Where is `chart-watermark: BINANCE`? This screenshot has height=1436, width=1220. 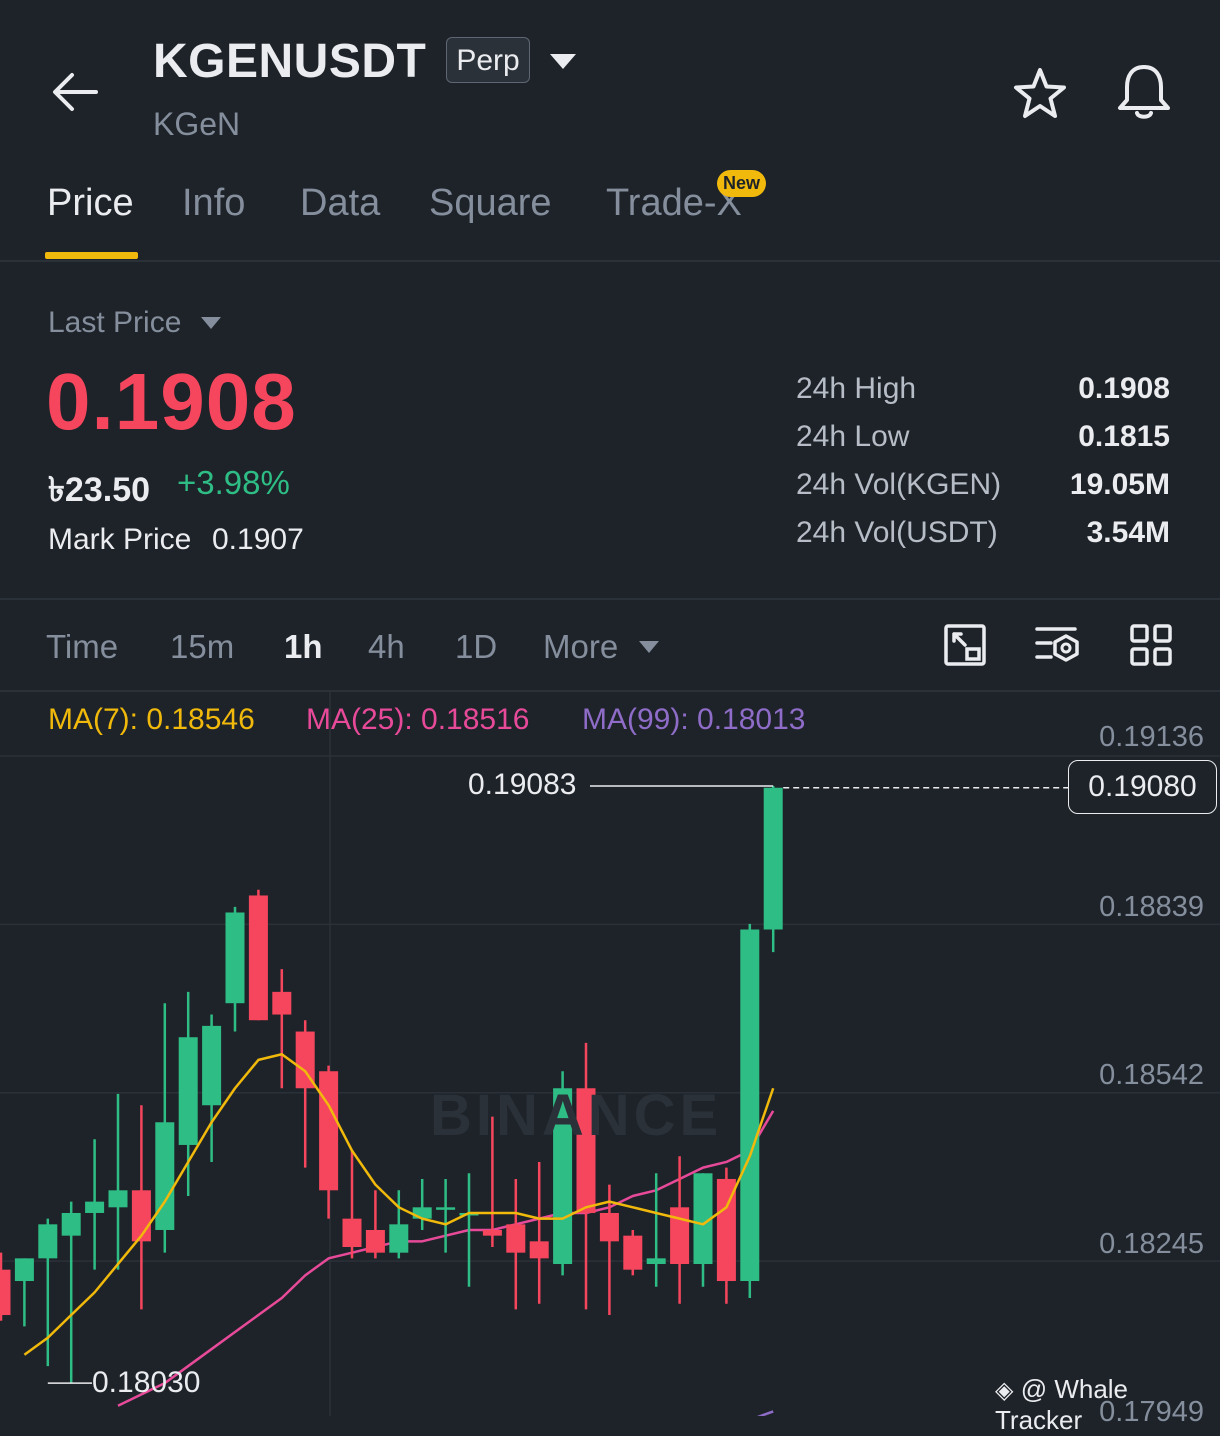
chart-watermark: BINANCE is located at coordinates (576, 1115).